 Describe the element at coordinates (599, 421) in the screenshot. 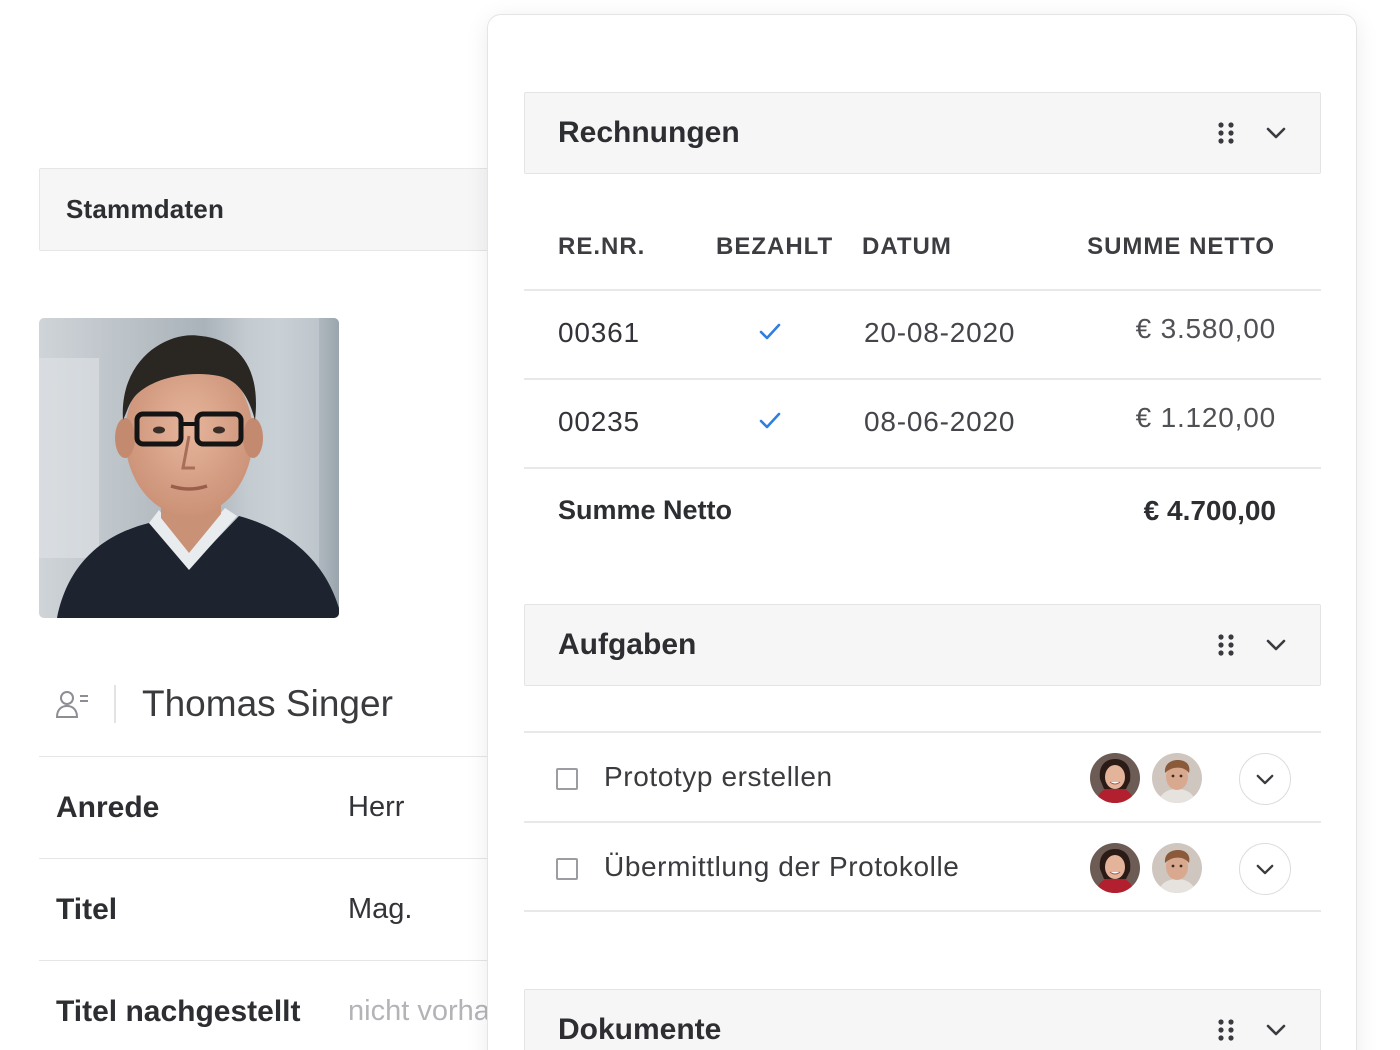

I see `invoice-number: 00235` at that location.